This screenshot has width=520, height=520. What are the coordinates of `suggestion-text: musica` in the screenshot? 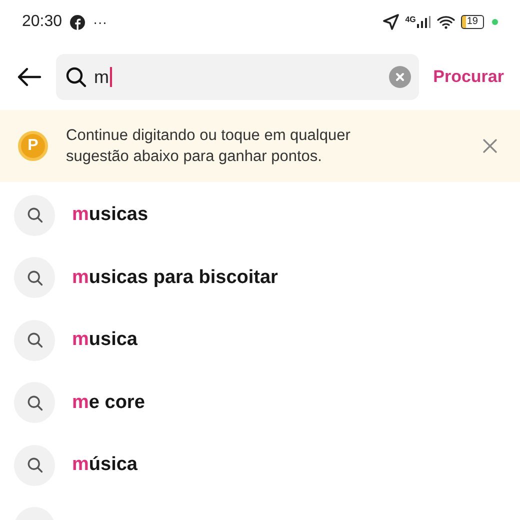 It's located at (105, 340).